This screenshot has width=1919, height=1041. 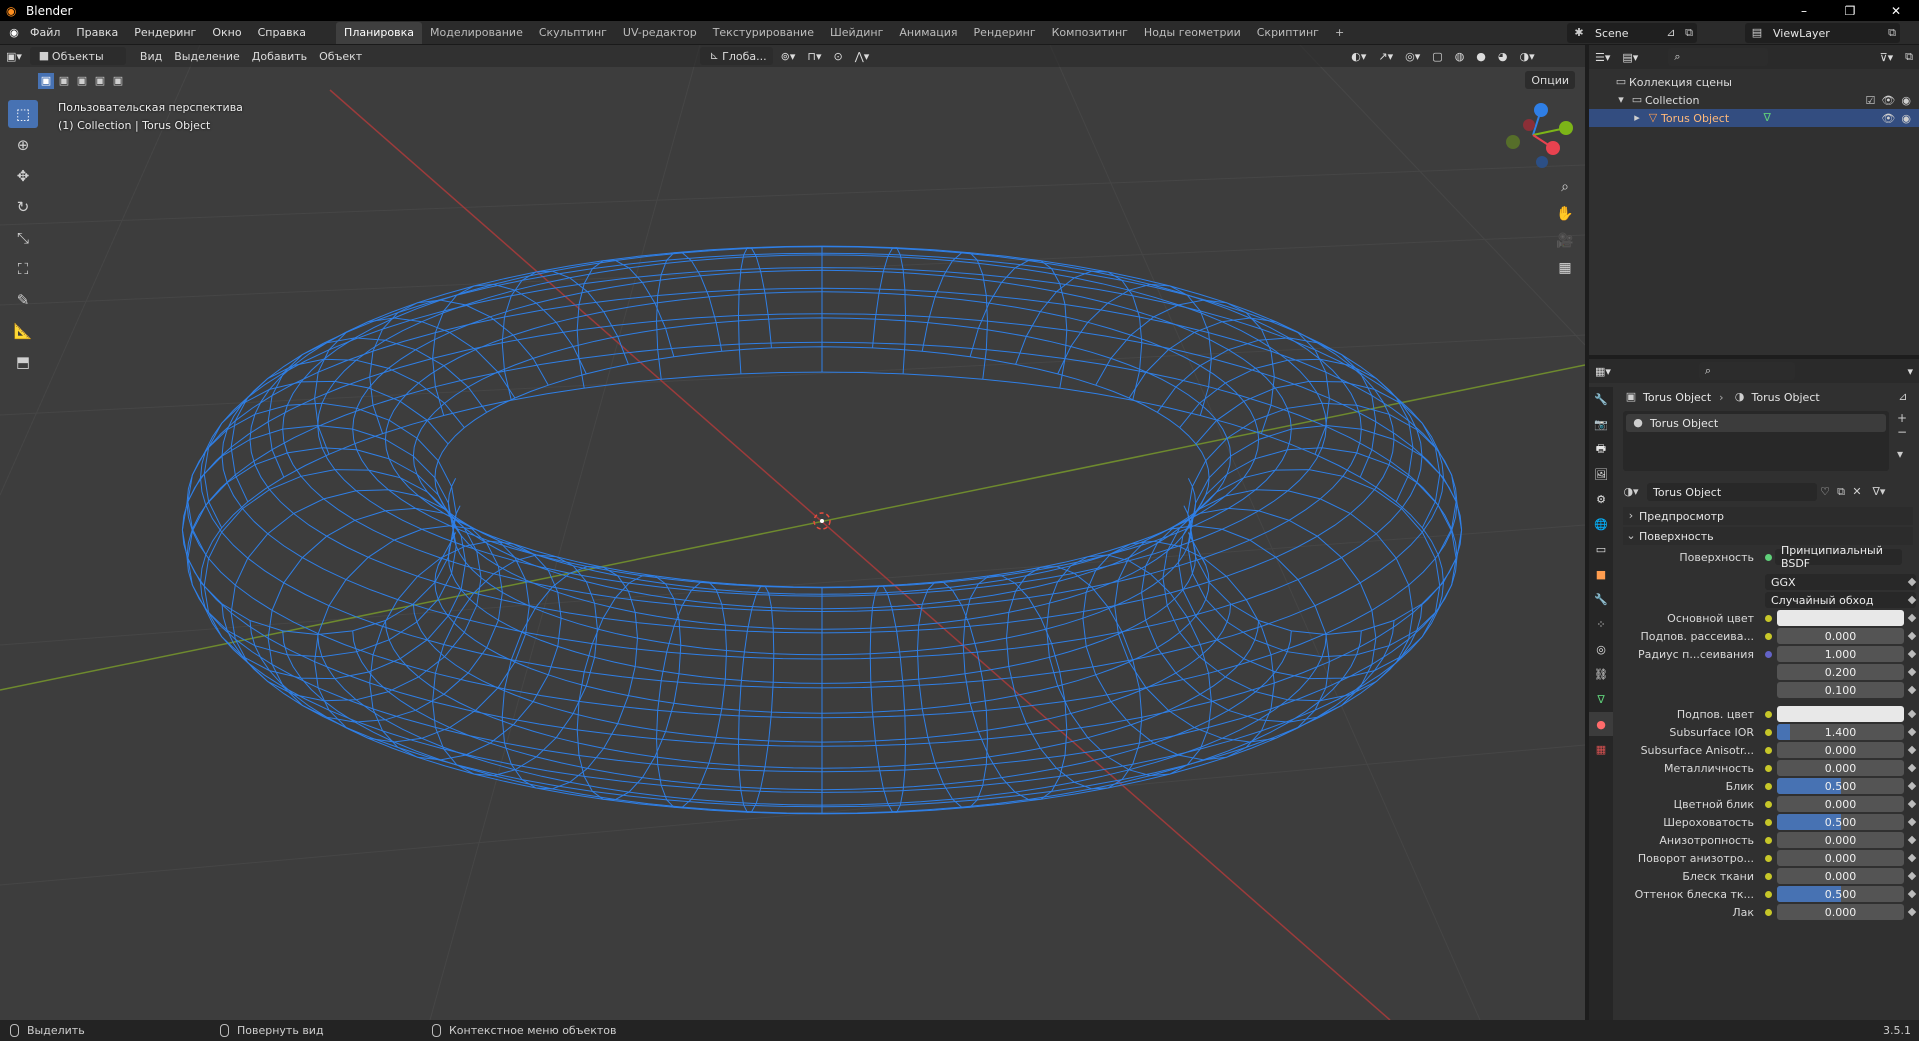 What do you see at coordinates (1601, 699) in the screenshot?
I see `mesh-data-tab-icon: ∇` at bounding box center [1601, 699].